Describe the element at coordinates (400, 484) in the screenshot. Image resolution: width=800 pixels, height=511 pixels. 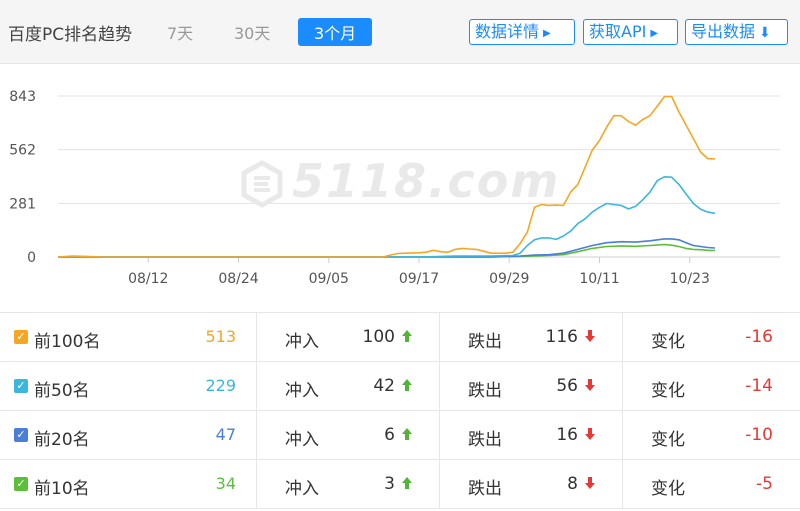
I see `table-row: ✓ 前10名 34 冲入 3 跌出 8 变化 -5` at that location.